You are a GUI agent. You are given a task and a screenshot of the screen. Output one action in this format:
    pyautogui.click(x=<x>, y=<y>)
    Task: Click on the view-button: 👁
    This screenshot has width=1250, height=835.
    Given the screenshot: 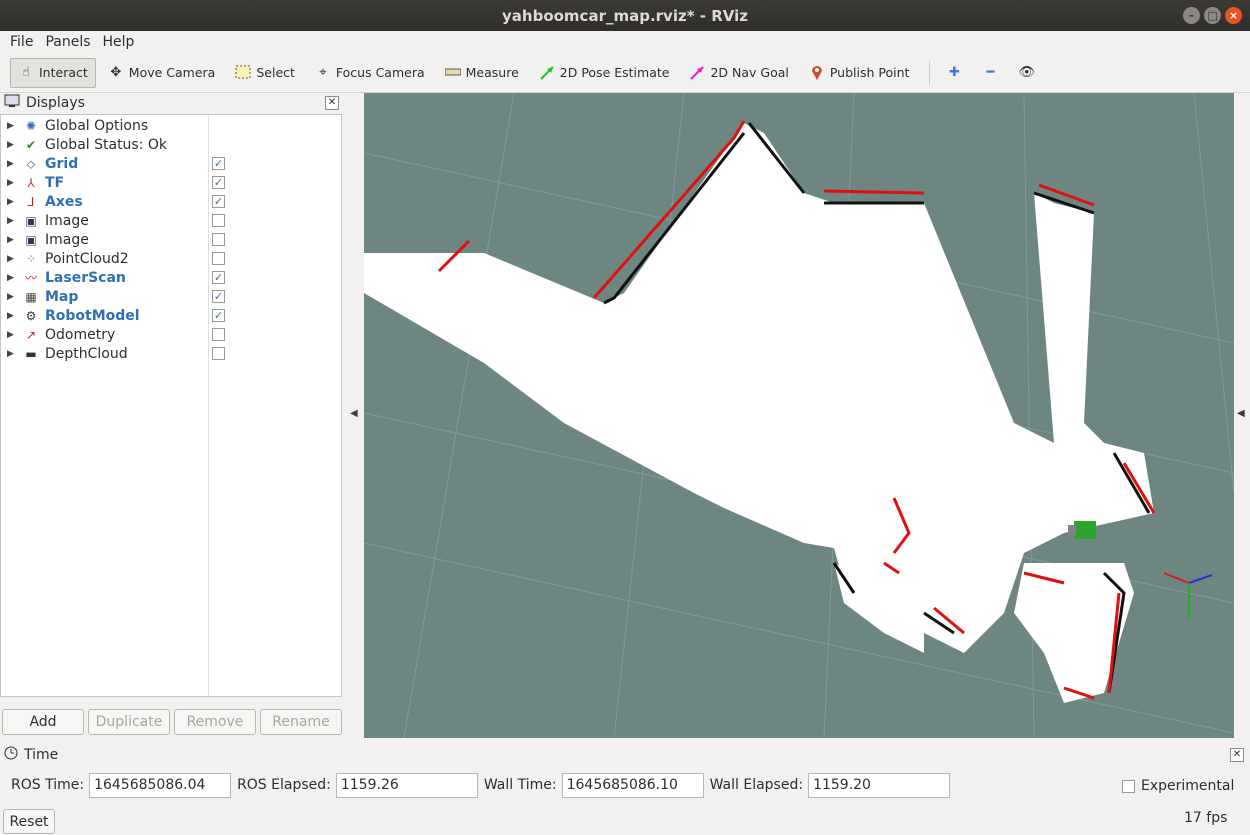 What is the action you would take?
    pyautogui.click(x=1026, y=73)
    